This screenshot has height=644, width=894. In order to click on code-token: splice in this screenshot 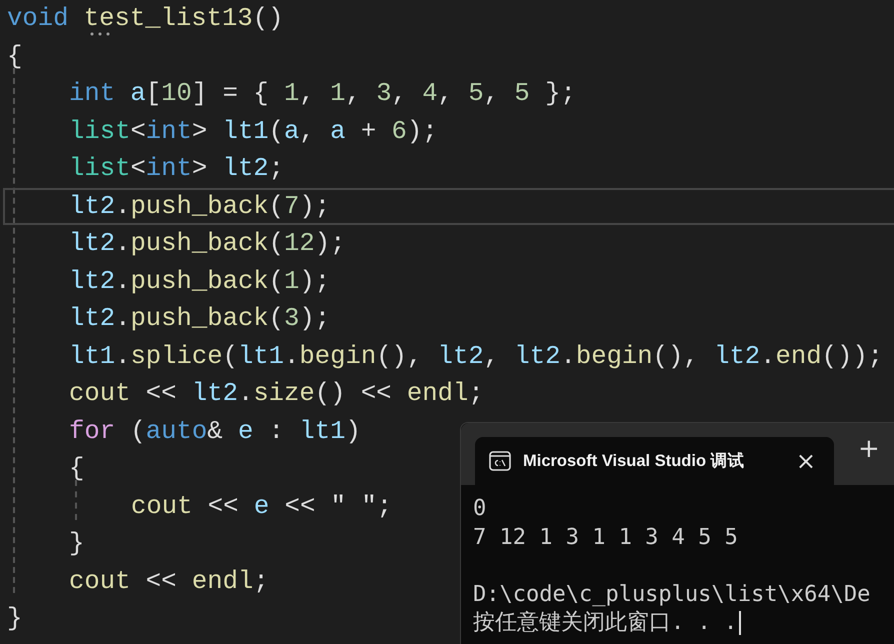, I will do `click(176, 356)`.